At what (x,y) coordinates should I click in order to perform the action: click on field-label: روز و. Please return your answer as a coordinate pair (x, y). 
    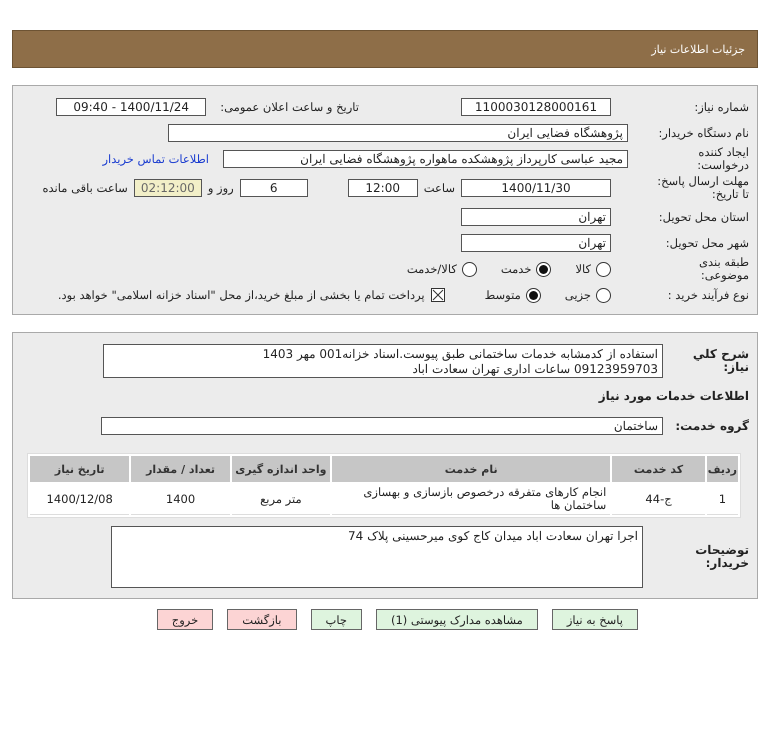
    Looking at the image, I should click on (221, 188).